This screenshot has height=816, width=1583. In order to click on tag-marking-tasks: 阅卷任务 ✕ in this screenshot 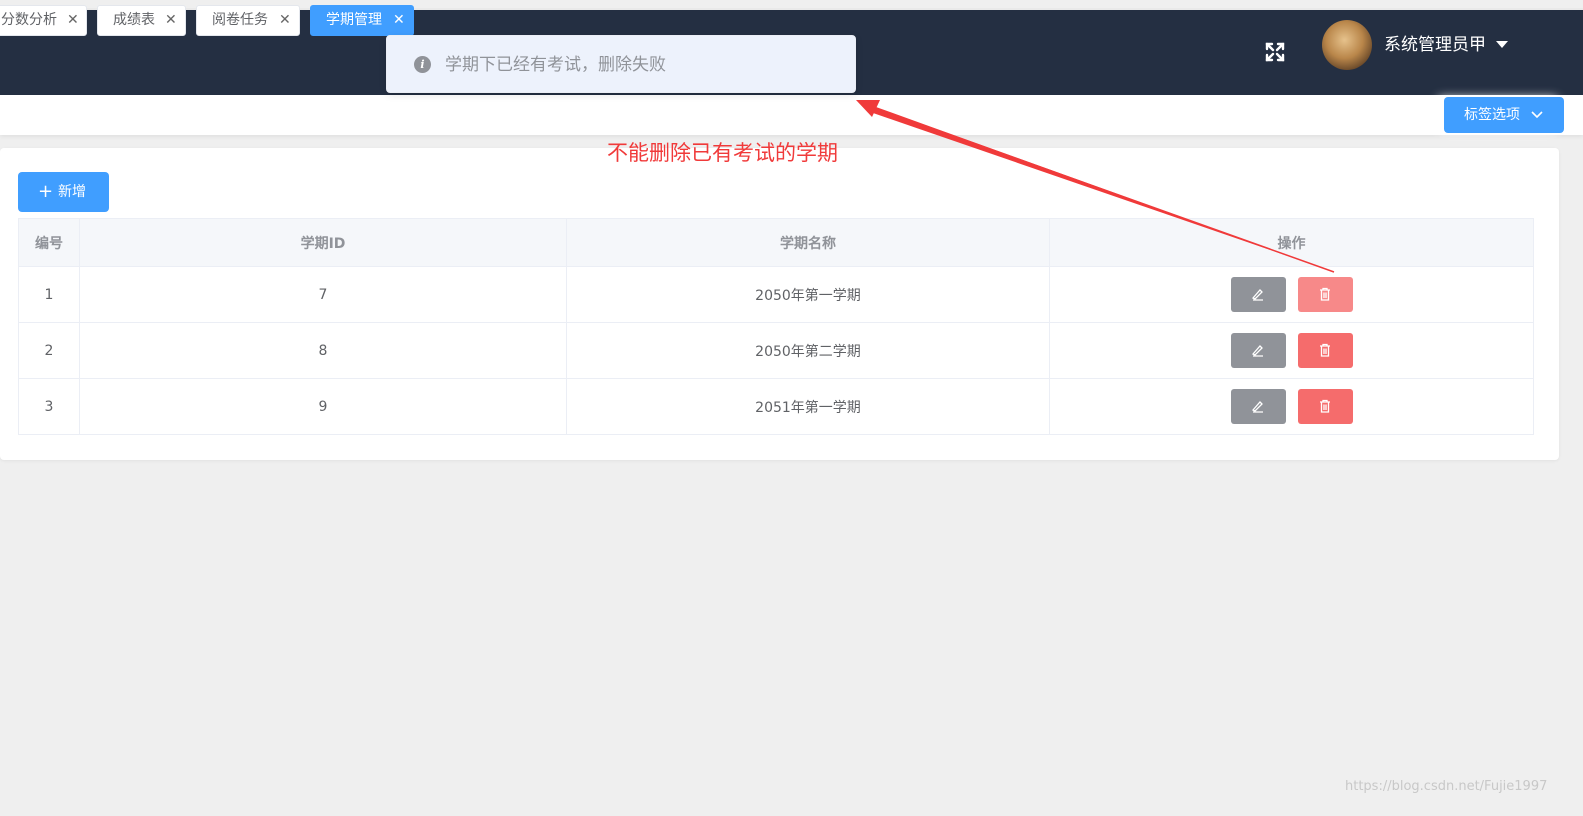, I will do `click(248, 20)`.